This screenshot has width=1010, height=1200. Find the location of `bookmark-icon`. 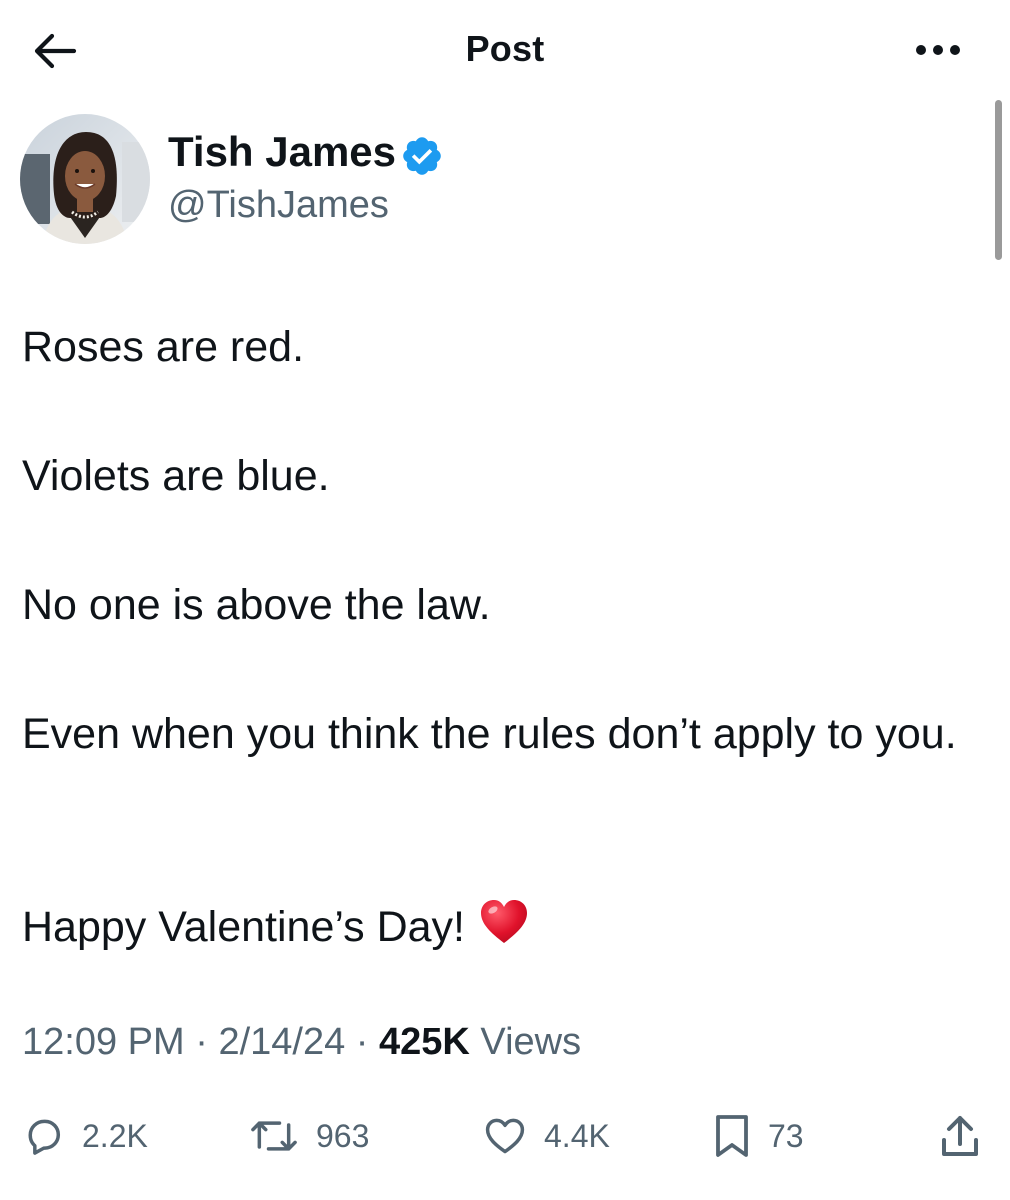

bookmark-icon is located at coordinates (732, 1136).